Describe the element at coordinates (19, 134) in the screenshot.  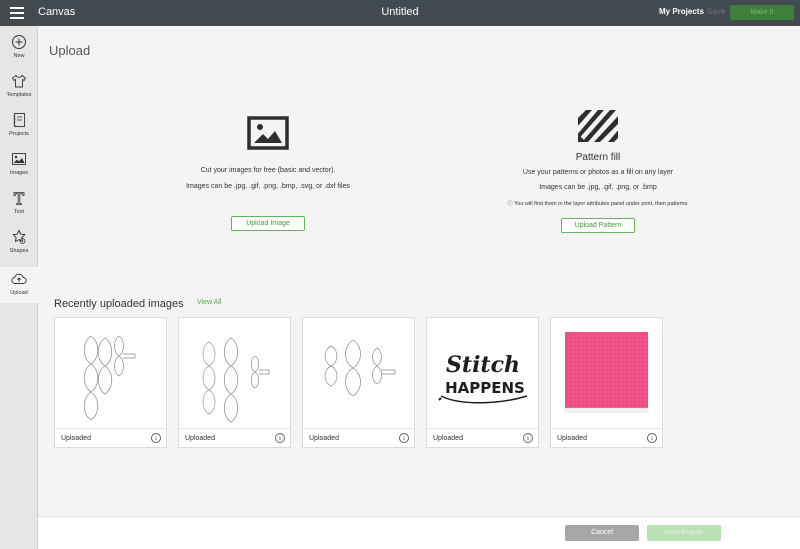
I see `sidebar-item-label: Projects` at that location.